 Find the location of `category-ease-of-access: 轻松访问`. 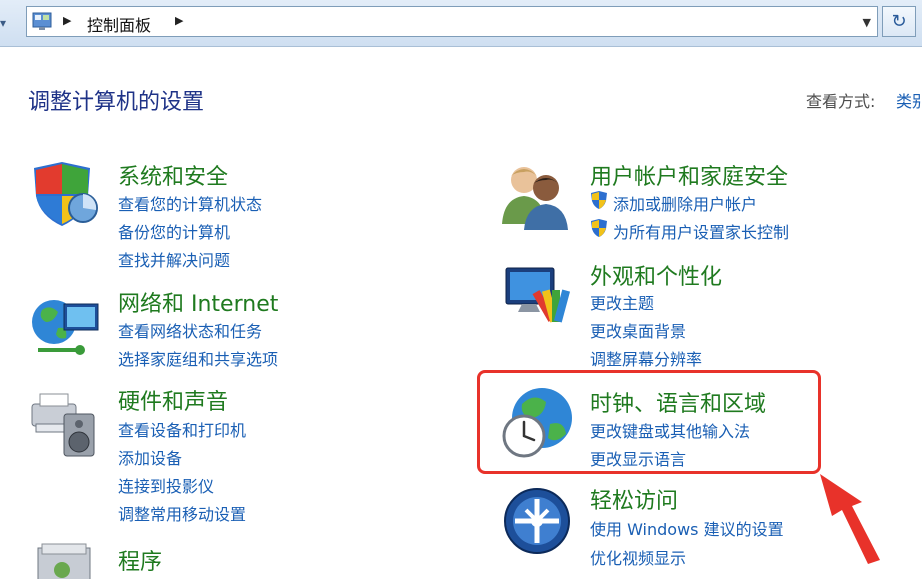

category-ease-of-access: 轻松访问 is located at coordinates (634, 499).